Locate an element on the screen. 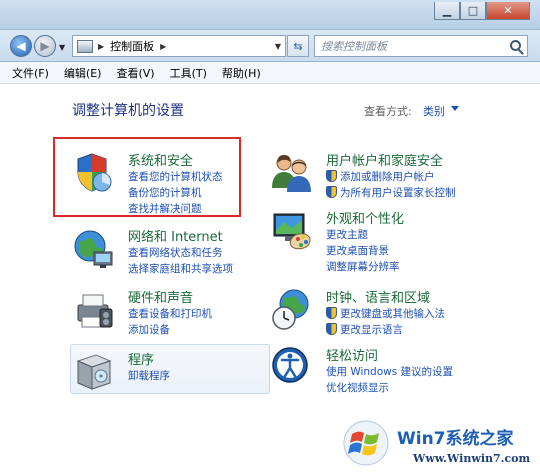  highlight-box is located at coordinates (147, 177).